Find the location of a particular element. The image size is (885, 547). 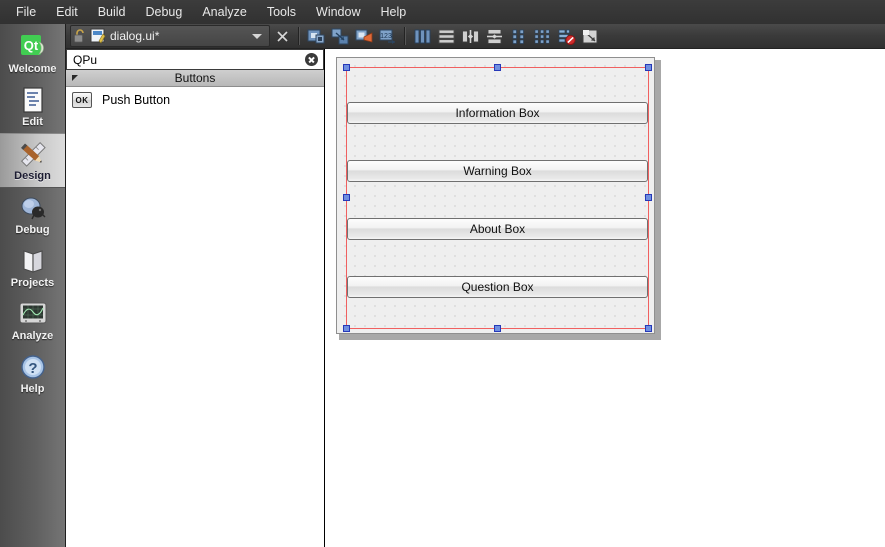

sidebar-item-edit: Edit is located at coordinates (32, 106).